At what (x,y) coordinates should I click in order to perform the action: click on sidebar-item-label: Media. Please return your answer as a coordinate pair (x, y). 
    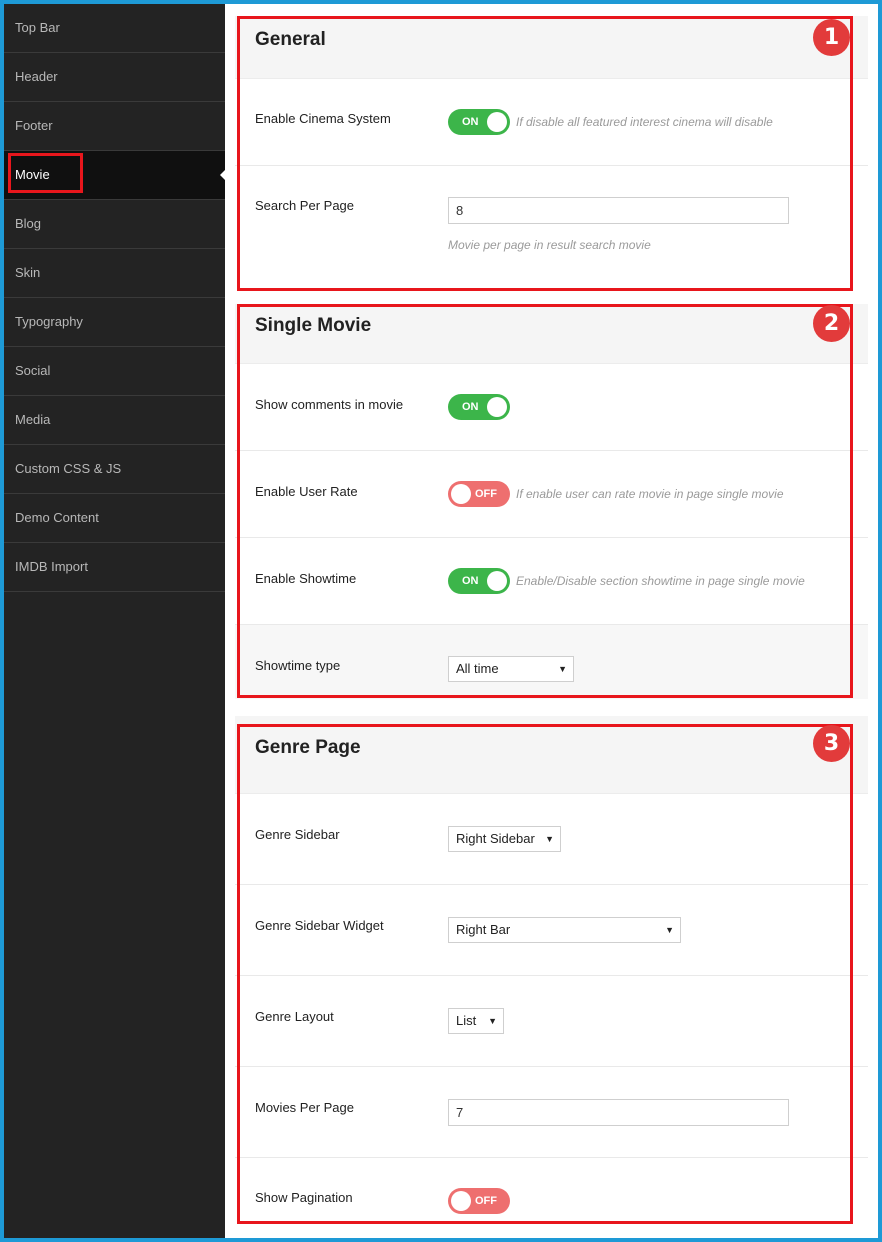
    Looking at the image, I should click on (33, 419).